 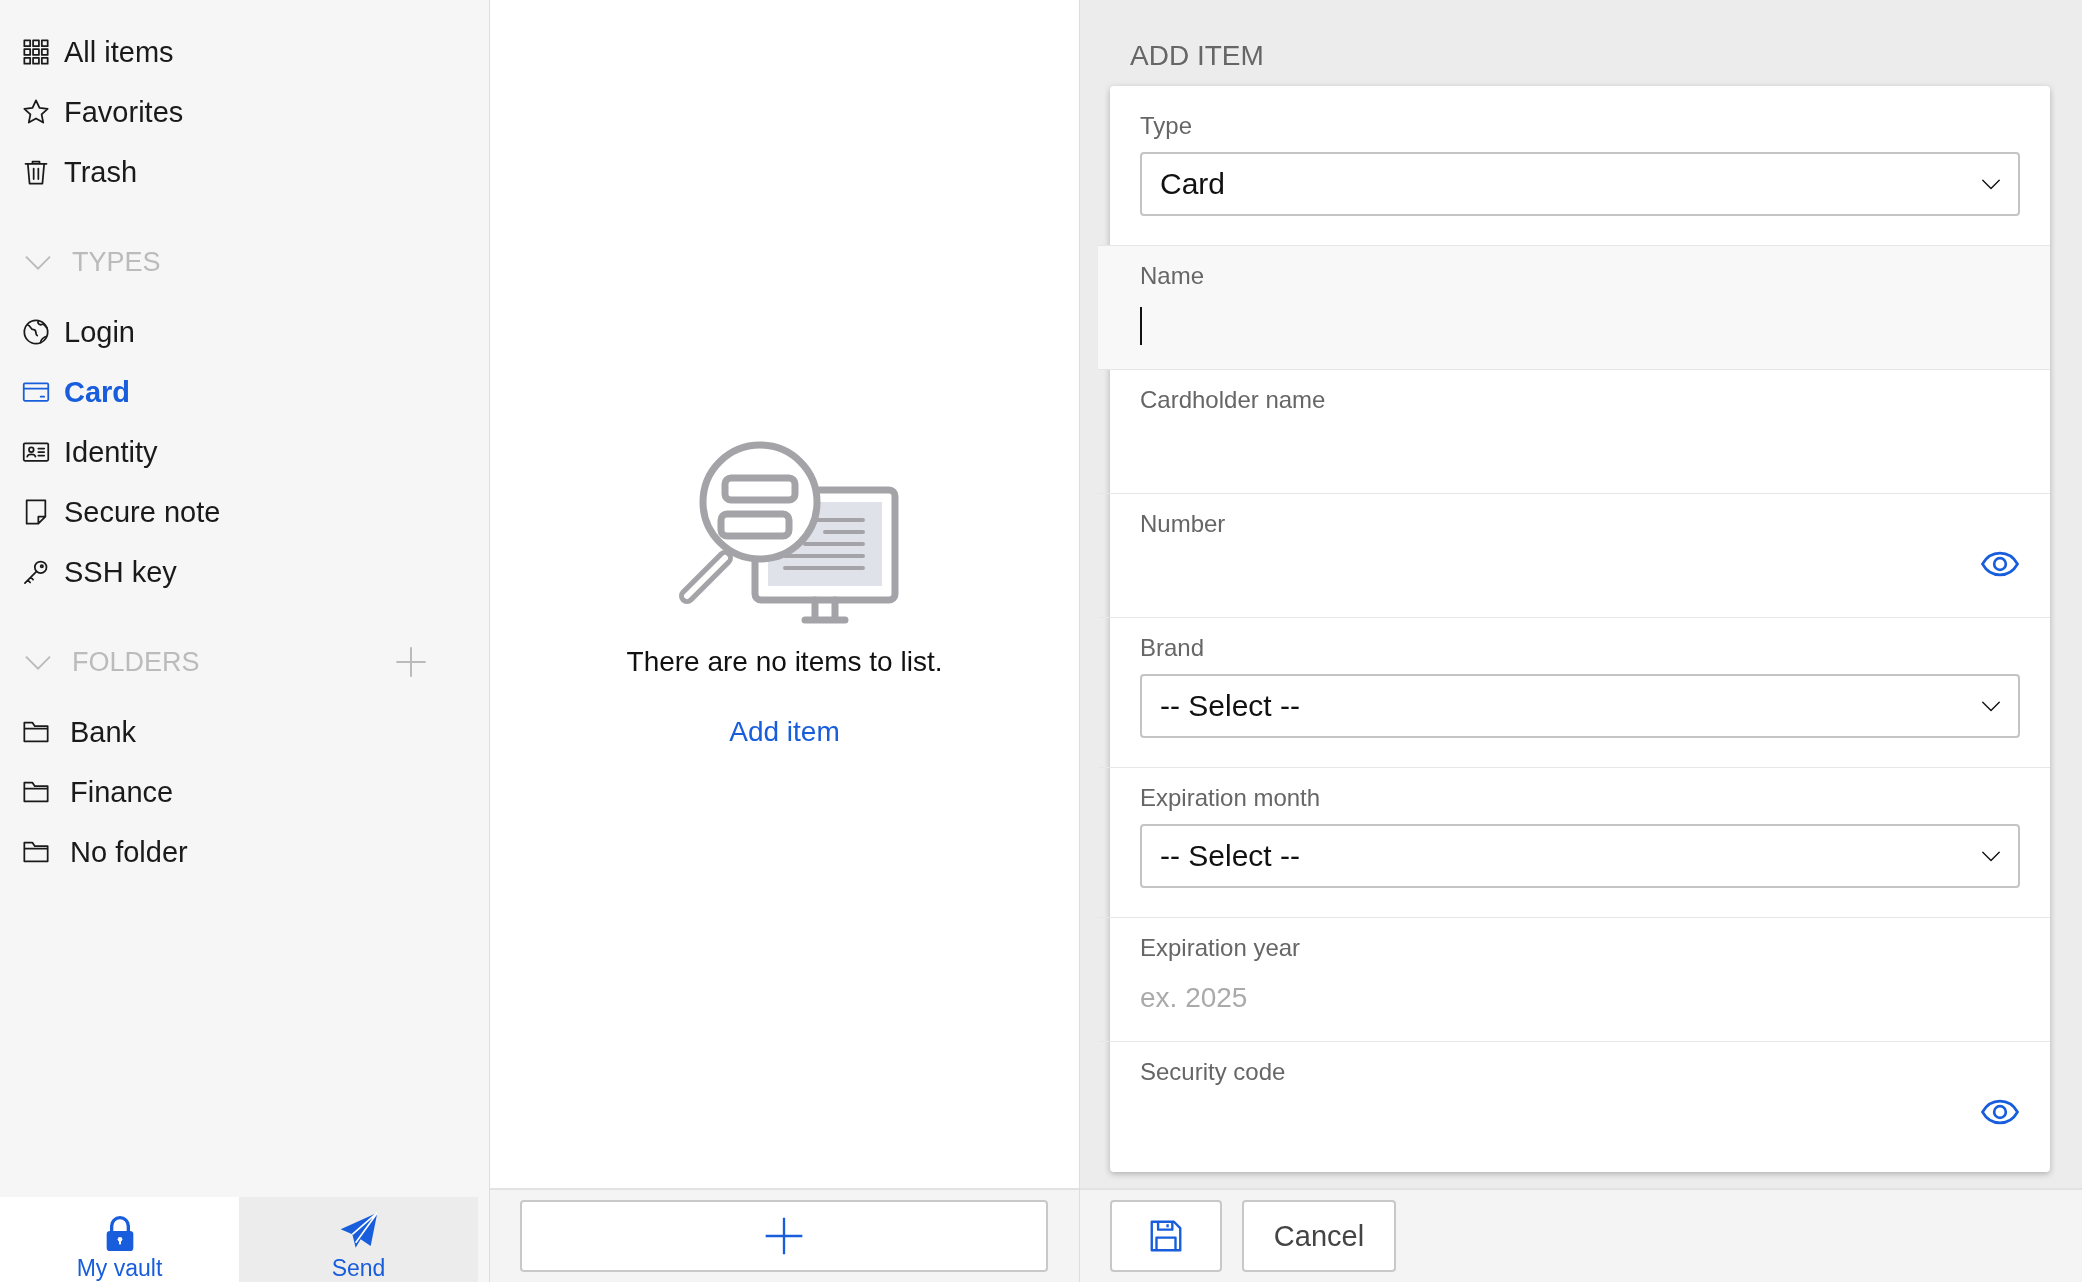 What do you see at coordinates (1172, 648) in the screenshot?
I see `field-label: Brand` at bounding box center [1172, 648].